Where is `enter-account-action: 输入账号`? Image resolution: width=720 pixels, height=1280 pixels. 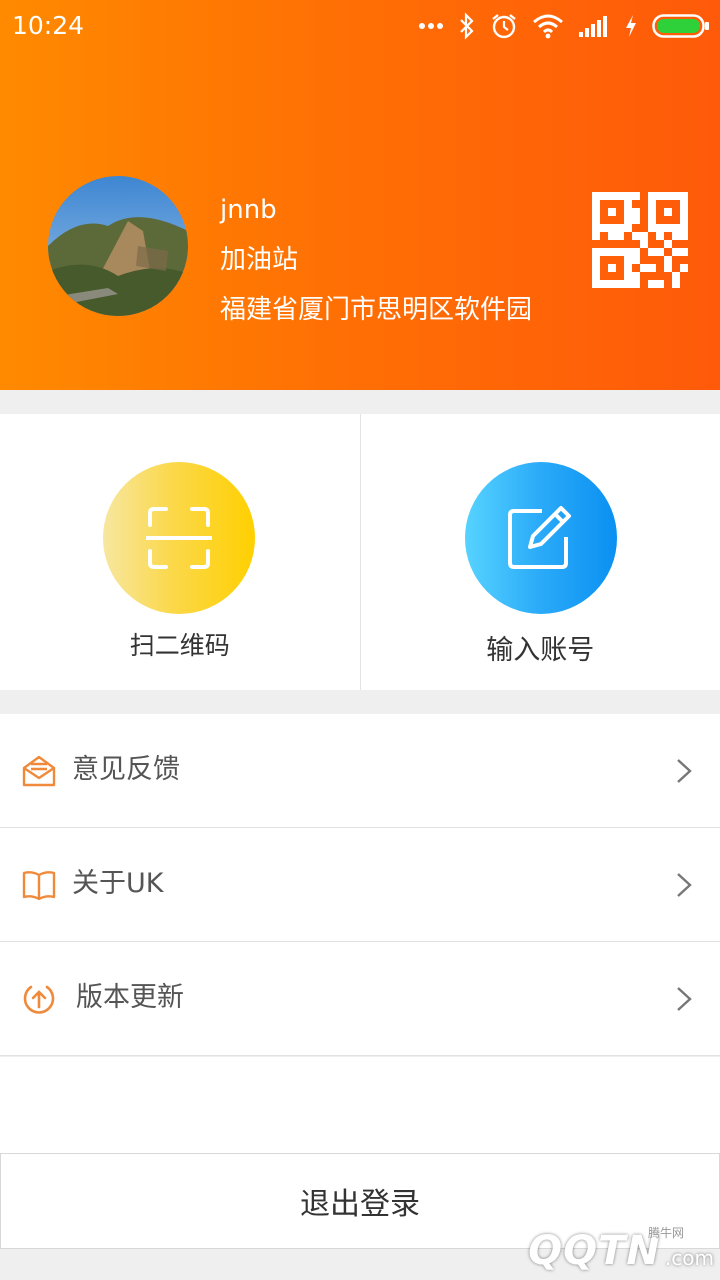
enter-account-action: 输入账号 is located at coordinates (539, 552).